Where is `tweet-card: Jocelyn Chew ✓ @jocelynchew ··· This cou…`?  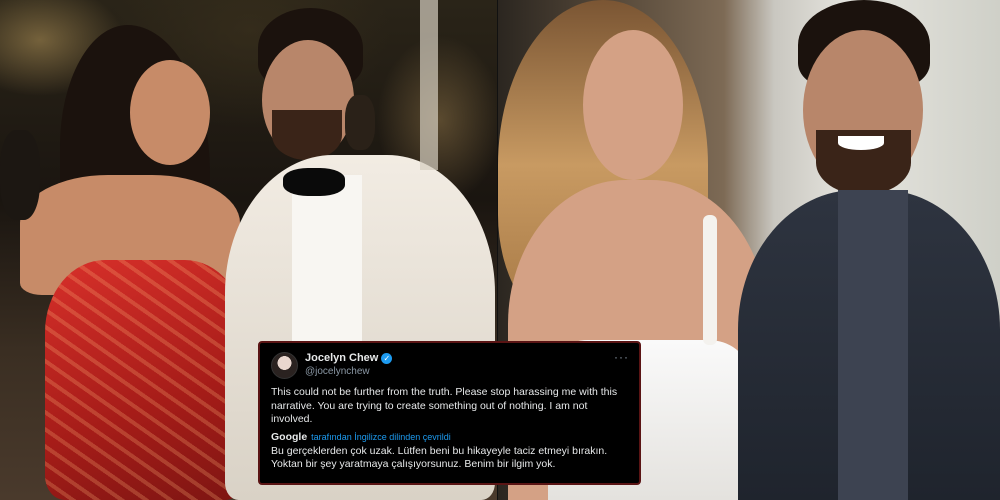 tweet-card: Jocelyn Chew ✓ @jocelynchew ··· This cou… is located at coordinates (449, 413).